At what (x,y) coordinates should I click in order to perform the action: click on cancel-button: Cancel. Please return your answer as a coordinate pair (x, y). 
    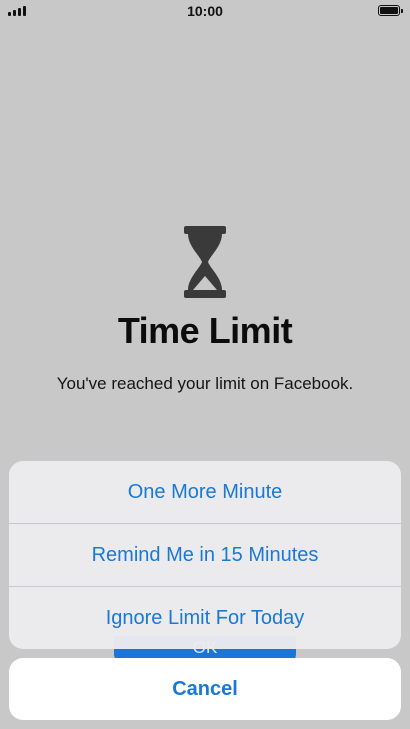
    Looking at the image, I should click on (205, 689).